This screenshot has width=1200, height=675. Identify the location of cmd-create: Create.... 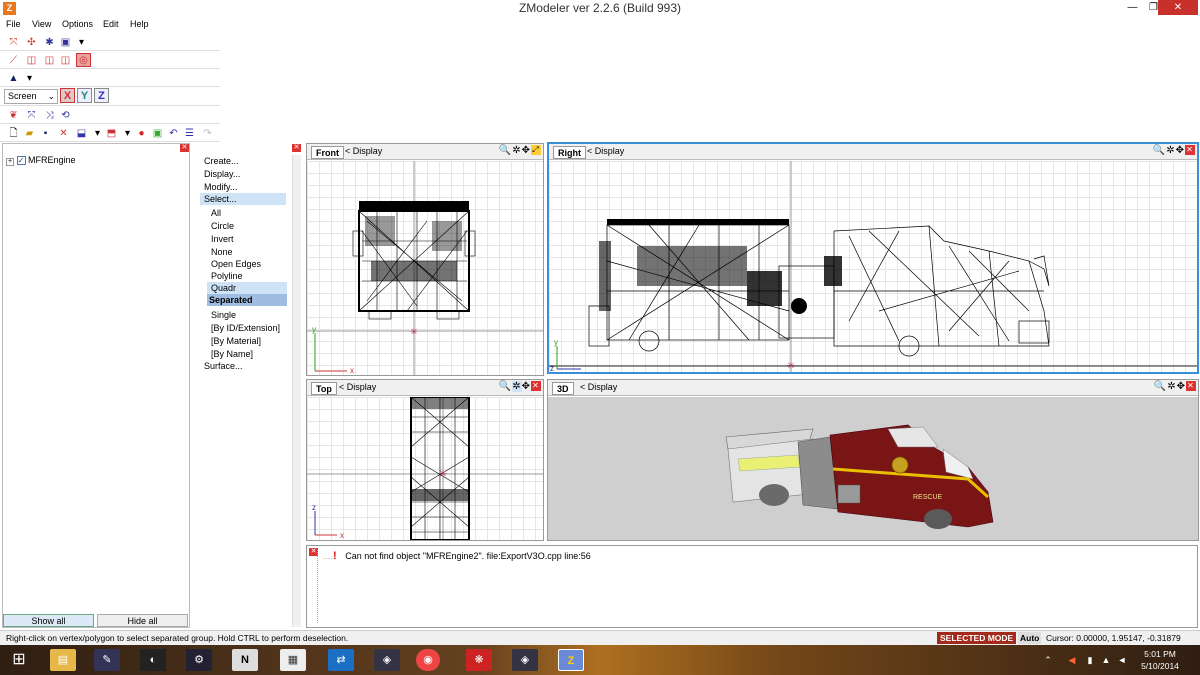
(221, 161).